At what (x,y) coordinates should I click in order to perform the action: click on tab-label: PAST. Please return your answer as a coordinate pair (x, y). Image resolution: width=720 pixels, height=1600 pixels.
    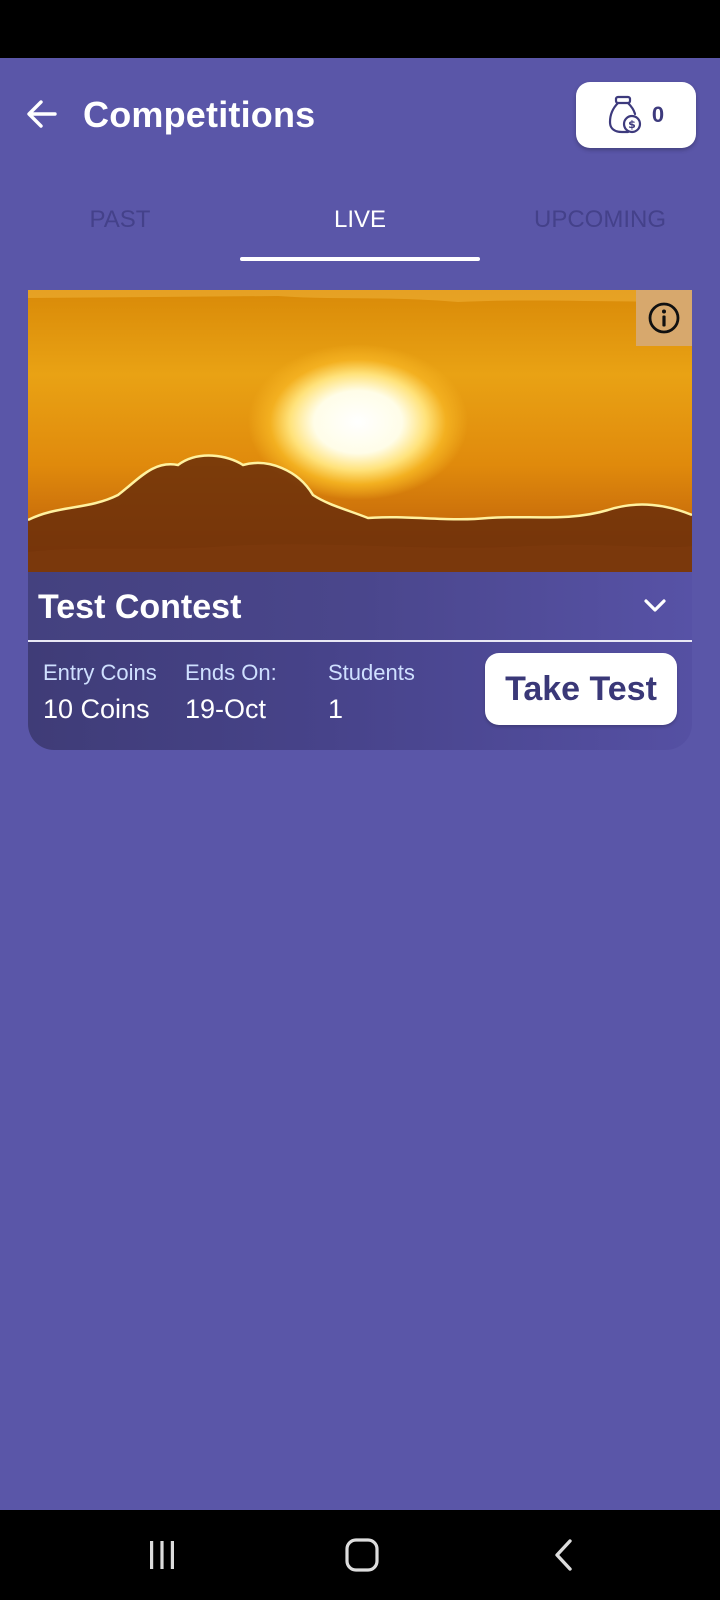
    Looking at the image, I should click on (120, 219).